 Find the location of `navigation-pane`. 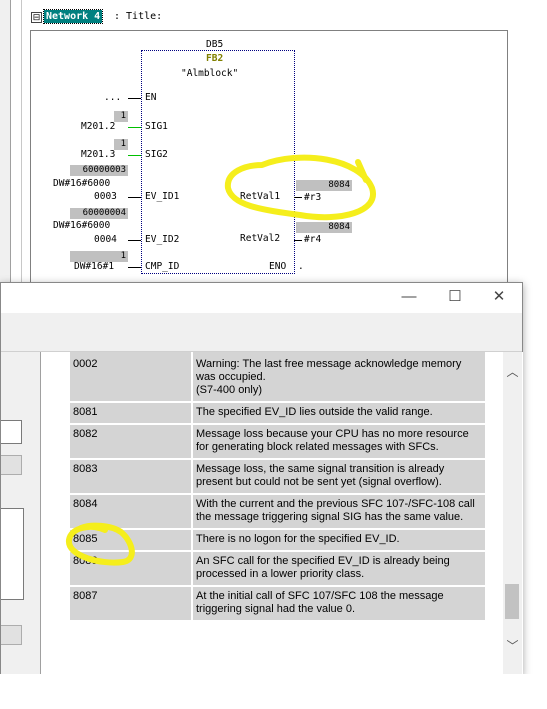

navigation-pane is located at coordinates (20, 513).